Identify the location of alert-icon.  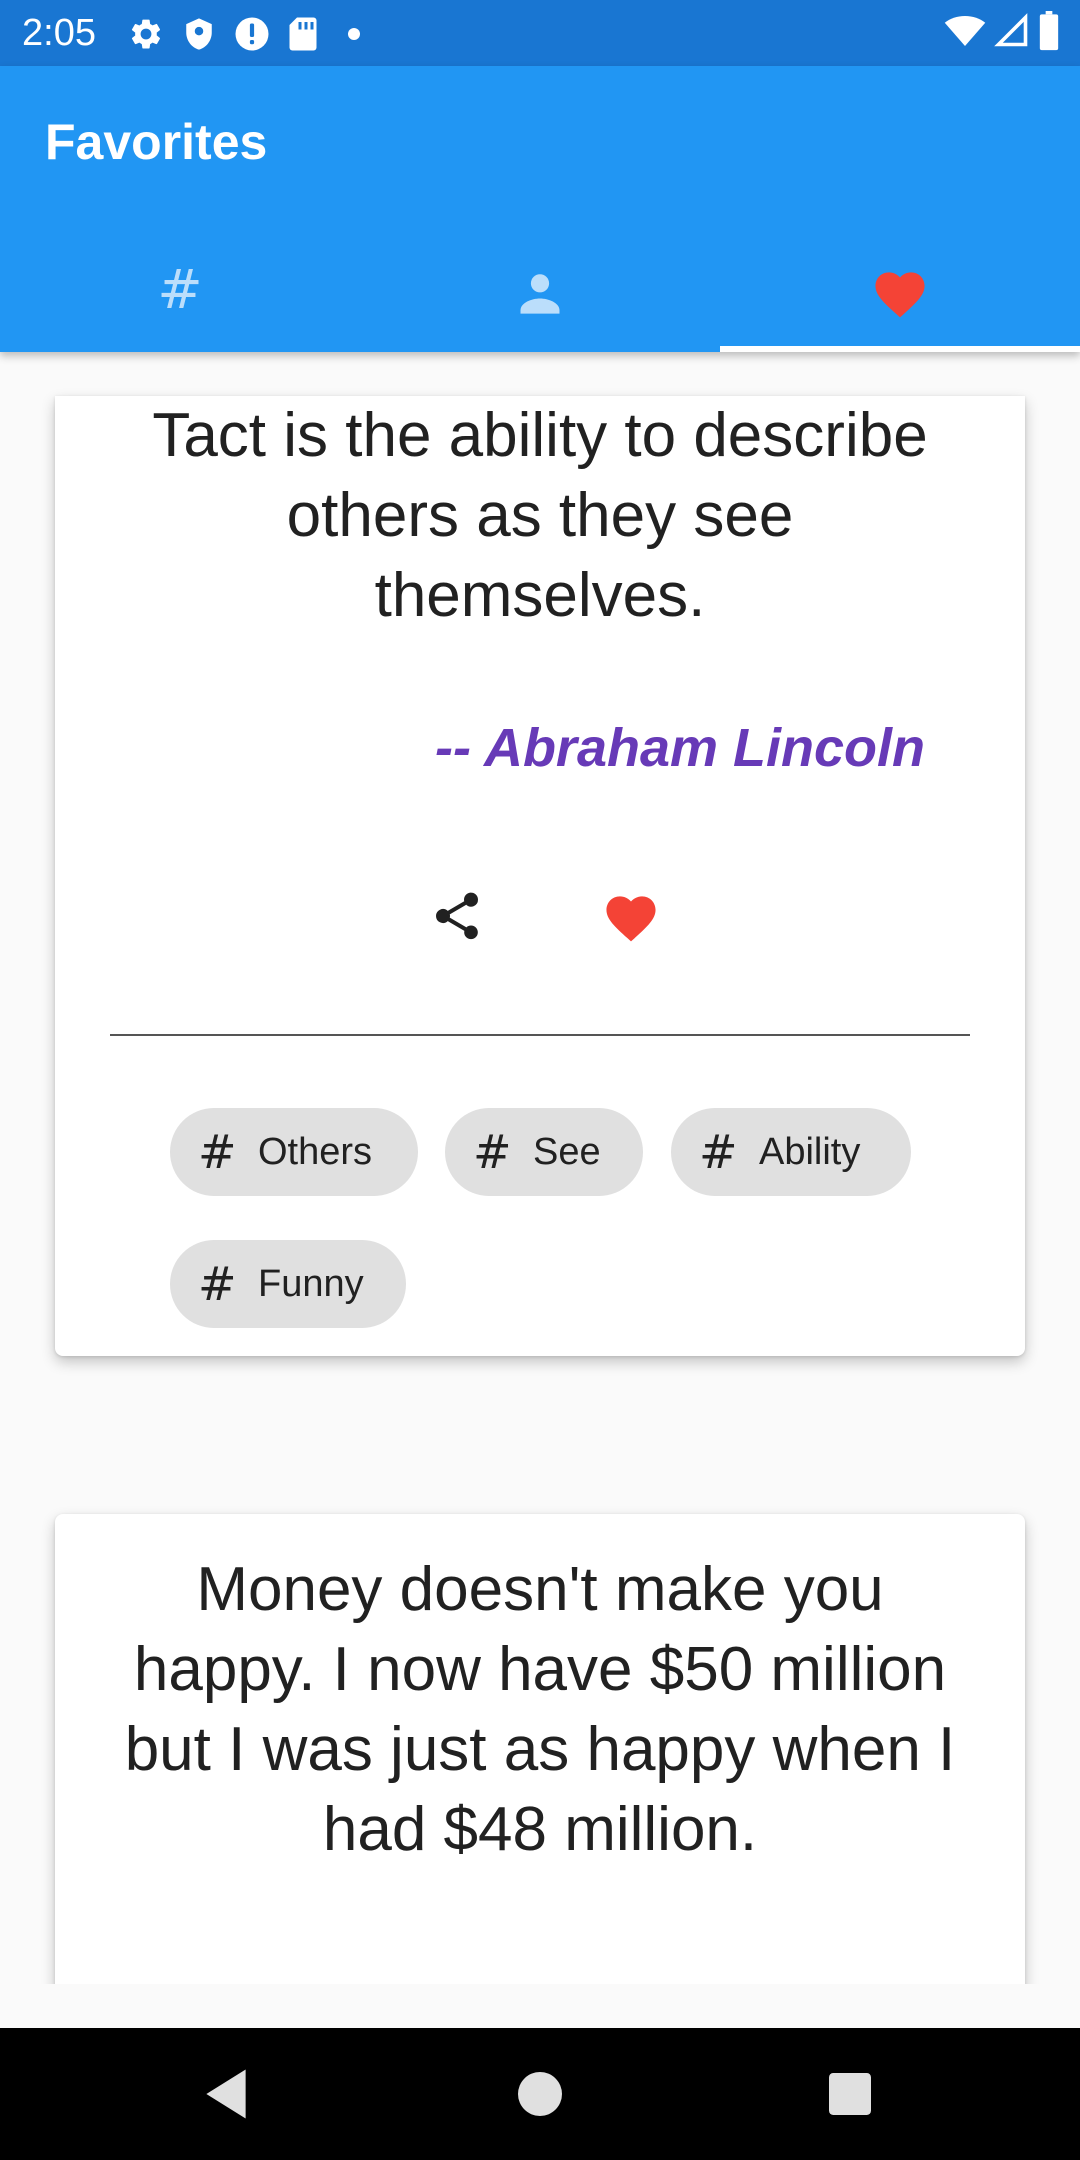
(252, 34).